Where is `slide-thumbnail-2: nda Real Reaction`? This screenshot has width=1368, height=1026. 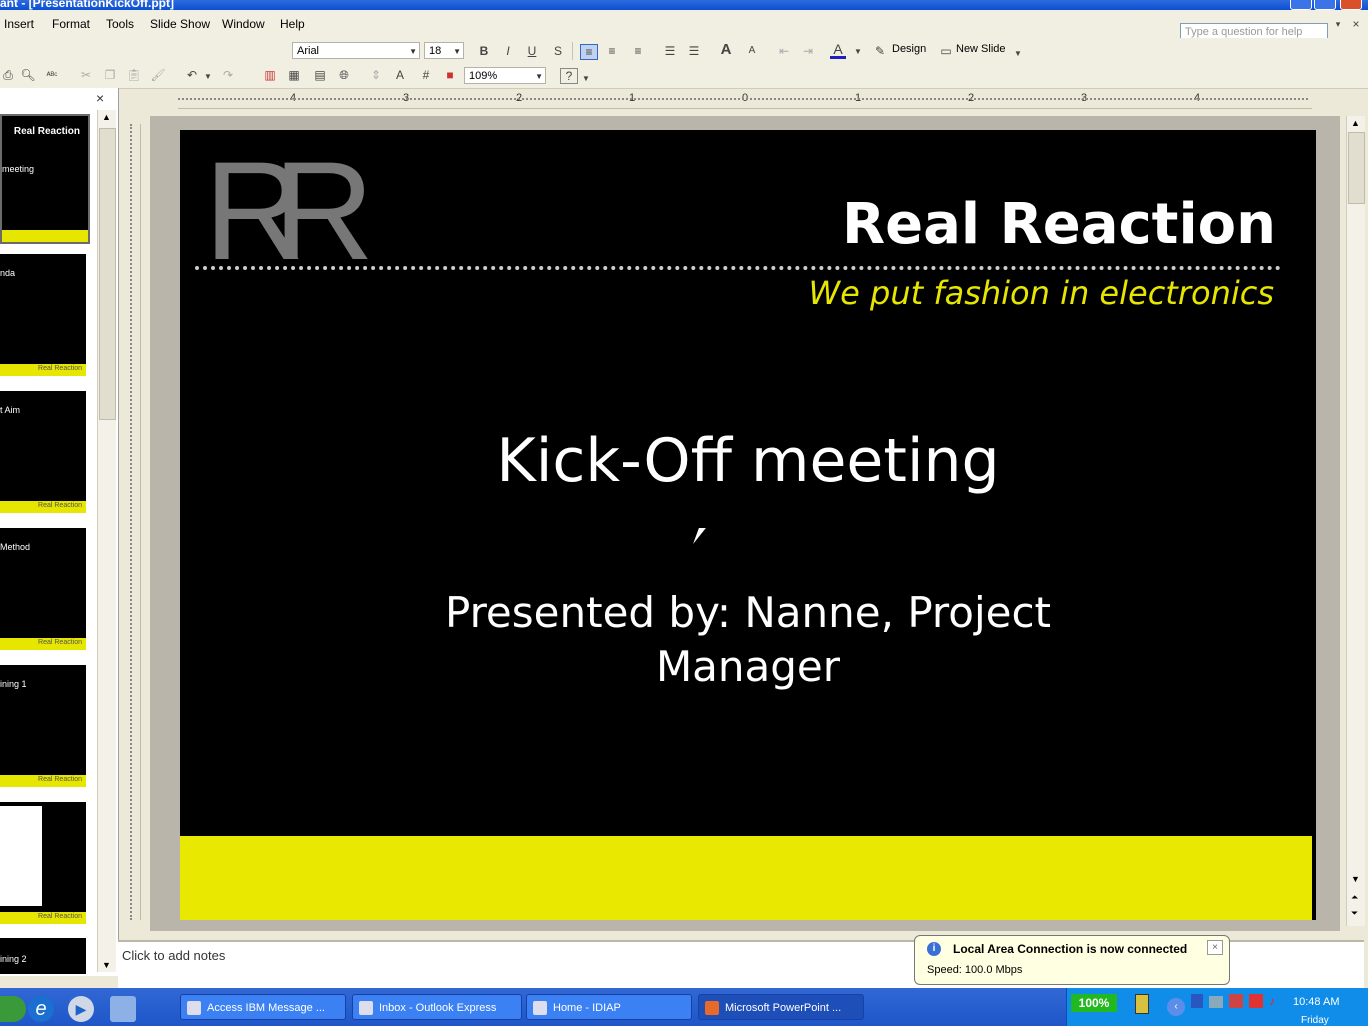 slide-thumbnail-2: nda Real Reaction is located at coordinates (43, 315).